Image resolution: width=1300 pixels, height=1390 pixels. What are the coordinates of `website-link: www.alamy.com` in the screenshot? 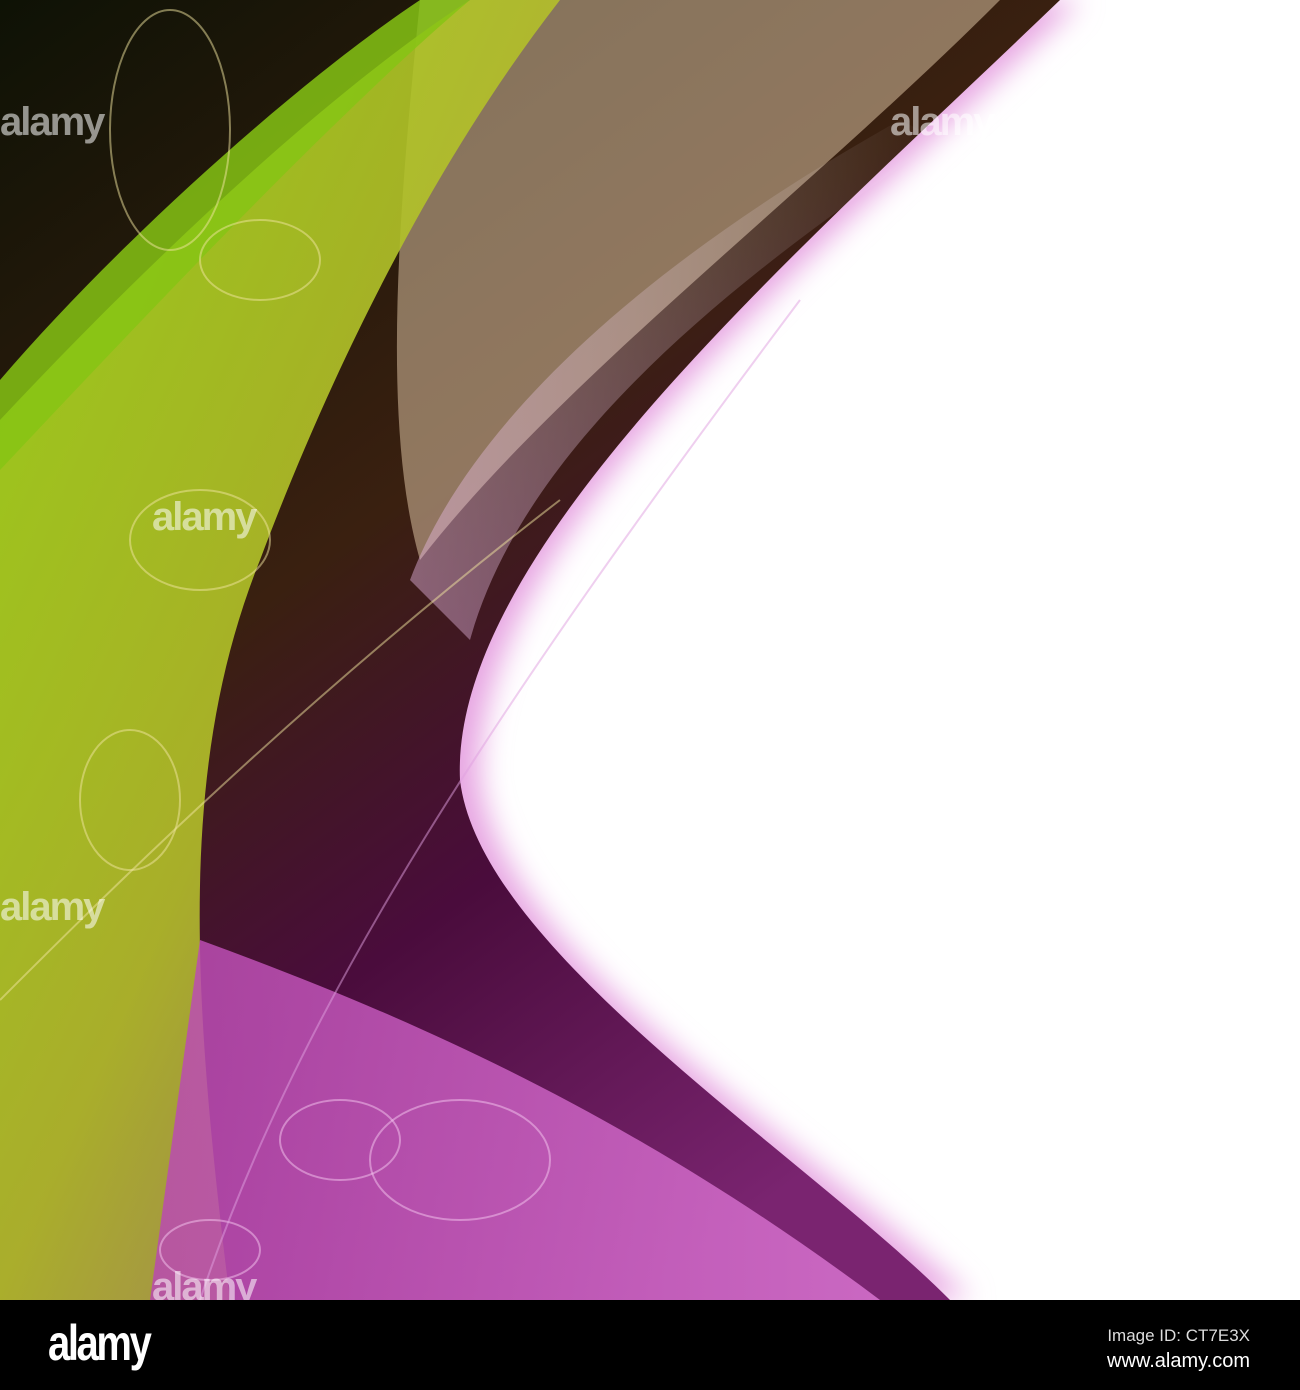 It's located at (1178, 1361).